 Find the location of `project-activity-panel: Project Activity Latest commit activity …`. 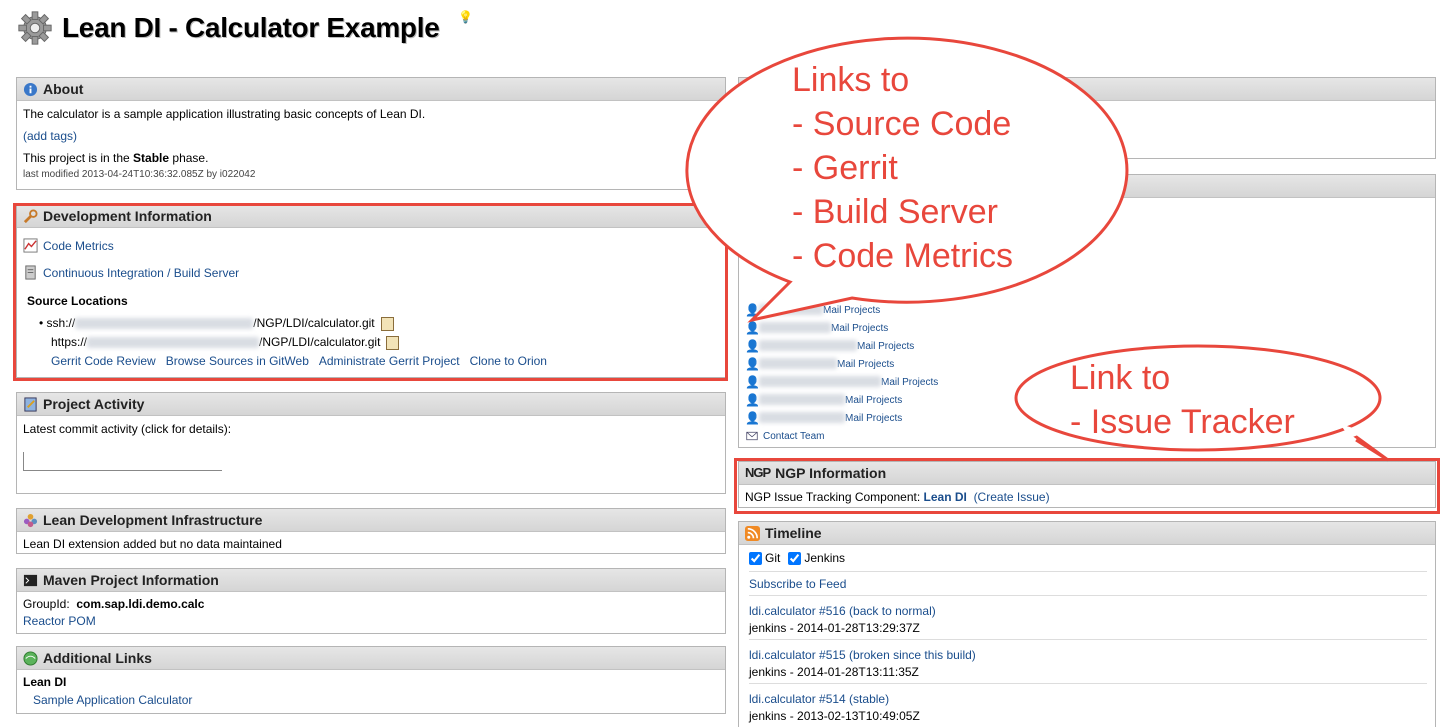

project-activity-panel: Project Activity Latest commit activity … is located at coordinates (371, 443).